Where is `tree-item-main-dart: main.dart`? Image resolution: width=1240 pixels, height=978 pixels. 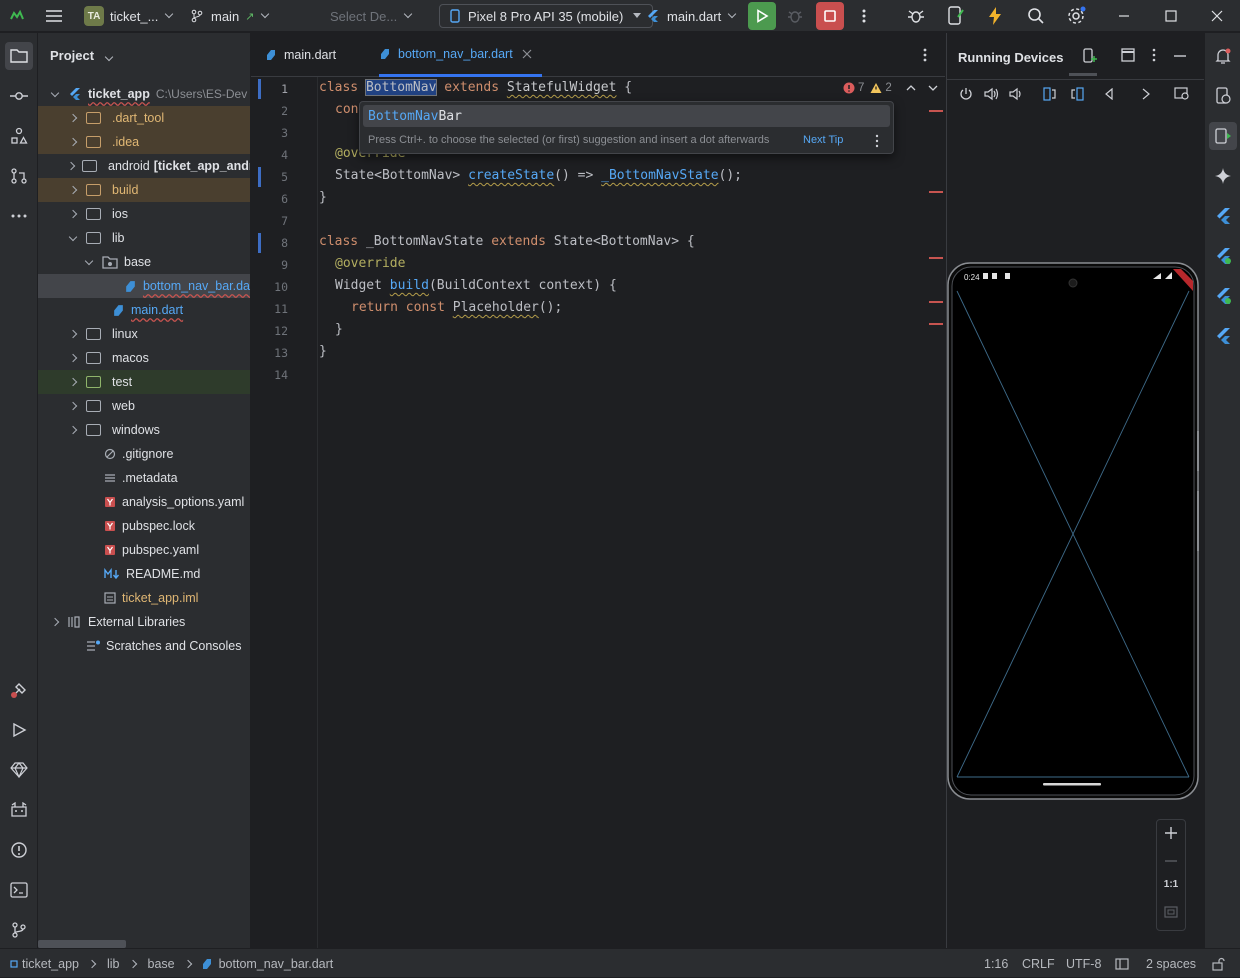 tree-item-main-dart: main.dart is located at coordinates (144, 310).